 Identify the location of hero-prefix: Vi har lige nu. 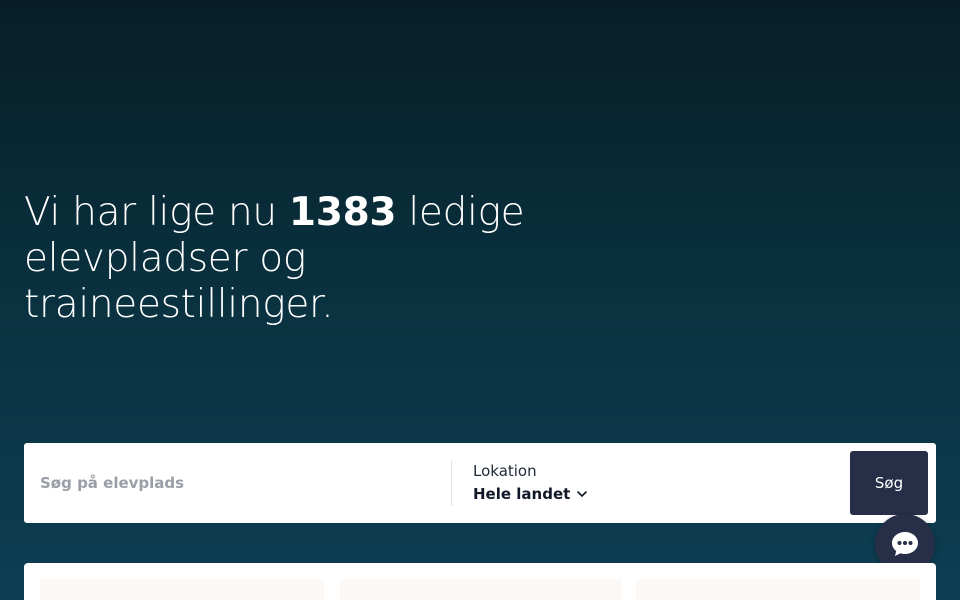
(156, 212).